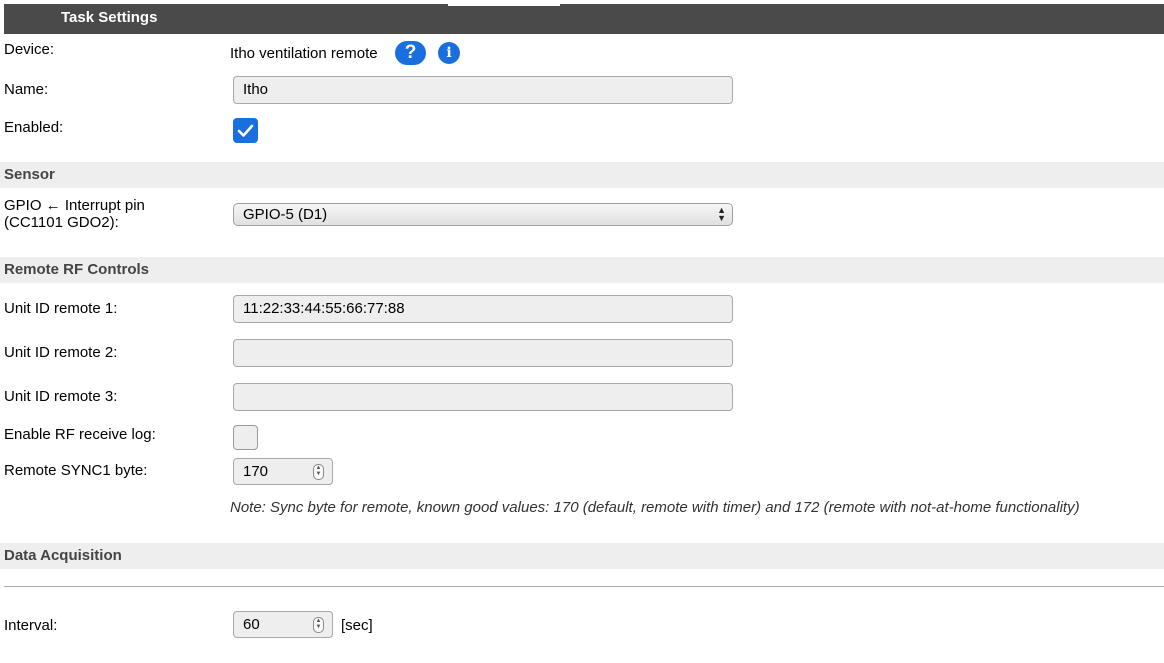 The width and height of the screenshot is (1164, 663). What do you see at coordinates (304, 53) in the screenshot?
I see `device-value: Itho ventilation remote` at bounding box center [304, 53].